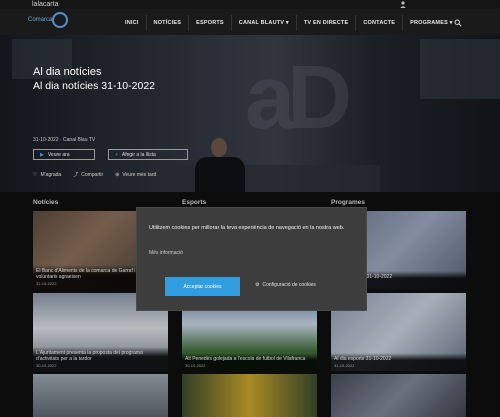  What do you see at coordinates (257, 285) in the screenshot?
I see `gear-icon: ⚙` at bounding box center [257, 285].